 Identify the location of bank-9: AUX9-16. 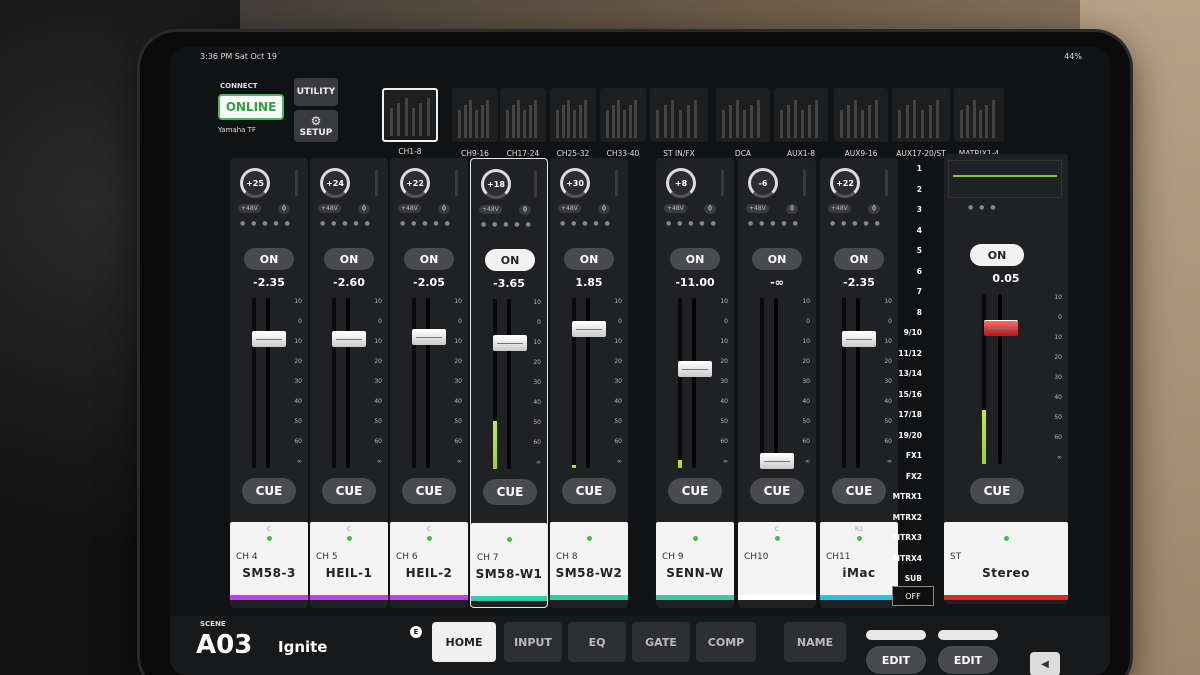
(861, 123).